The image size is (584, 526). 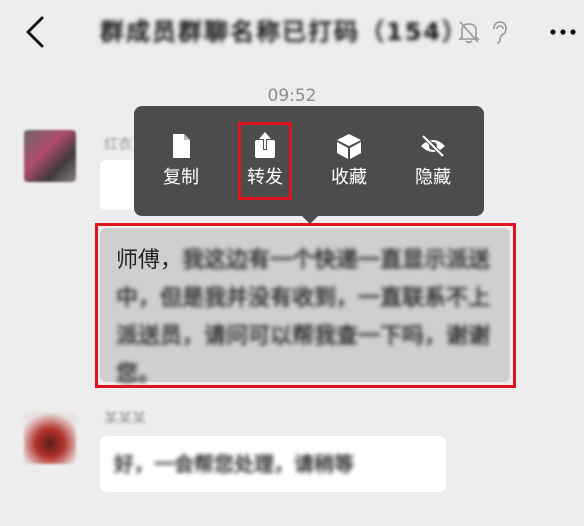 I want to click on message-text: 好，一会帮您处理，请稍等, so click(x=234, y=464).